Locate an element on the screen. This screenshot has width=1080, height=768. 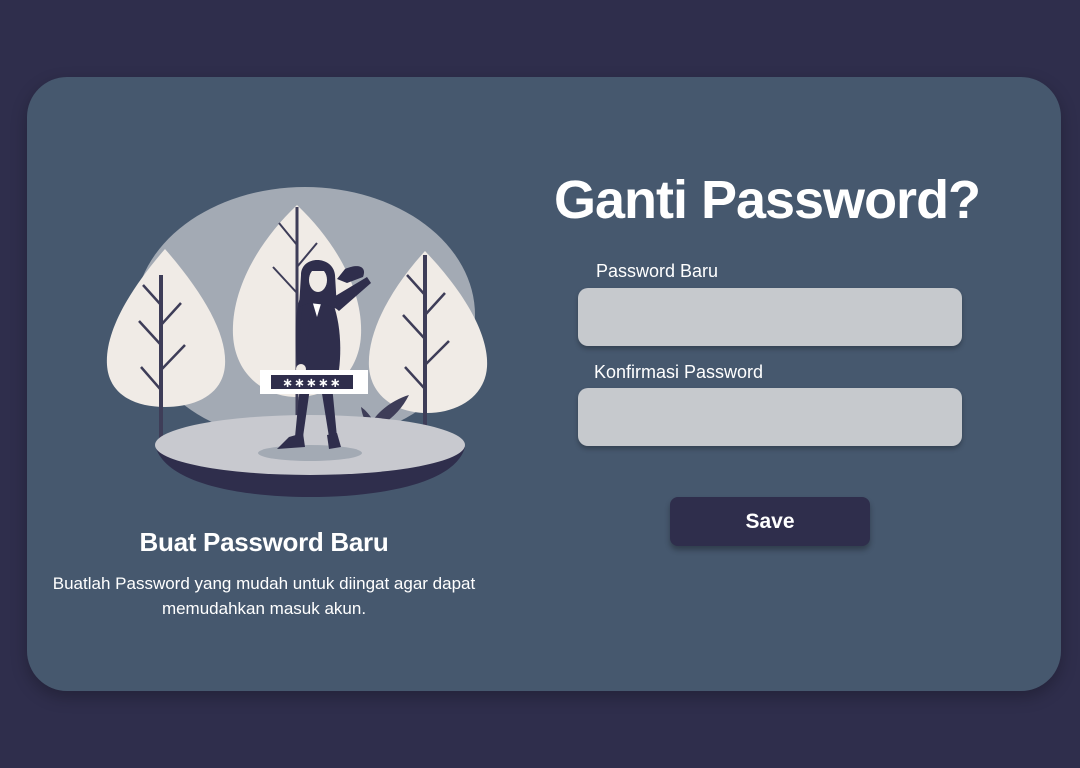
left-panel-title: Buat Password Baru is located at coordinates (264, 542).